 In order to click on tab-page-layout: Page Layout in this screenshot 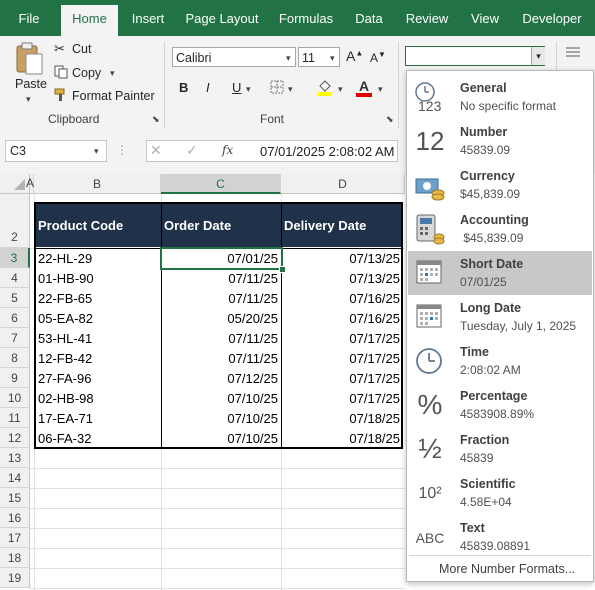, I will do `click(222, 18)`.